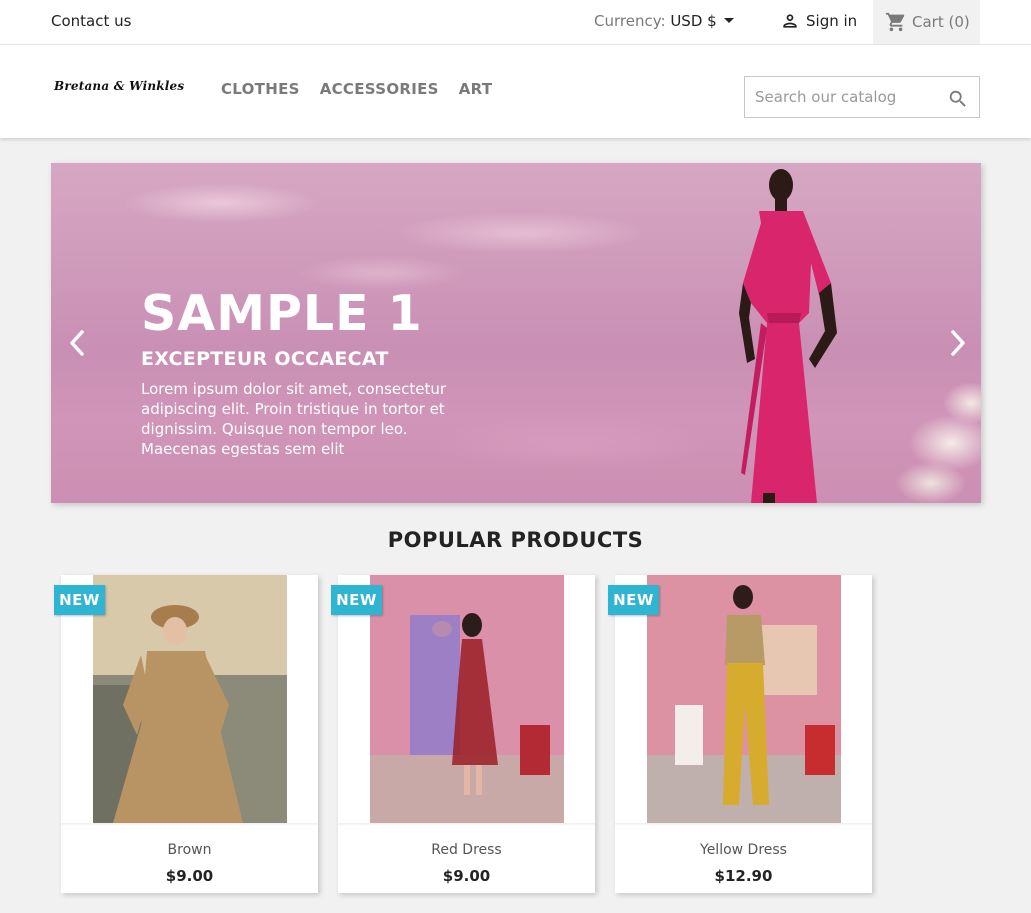 The image size is (1031, 913). I want to click on search-icon, so click(958, 99).